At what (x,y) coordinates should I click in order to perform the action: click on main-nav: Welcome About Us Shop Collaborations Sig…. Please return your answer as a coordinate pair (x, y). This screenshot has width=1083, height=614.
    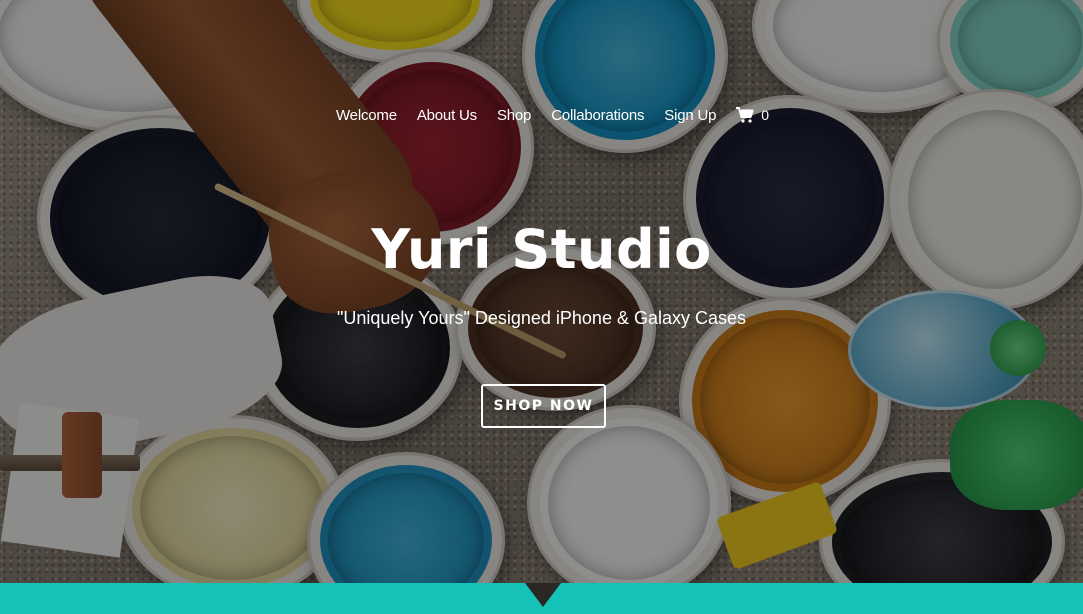
    Looking at the image, I should click on (552, 115).